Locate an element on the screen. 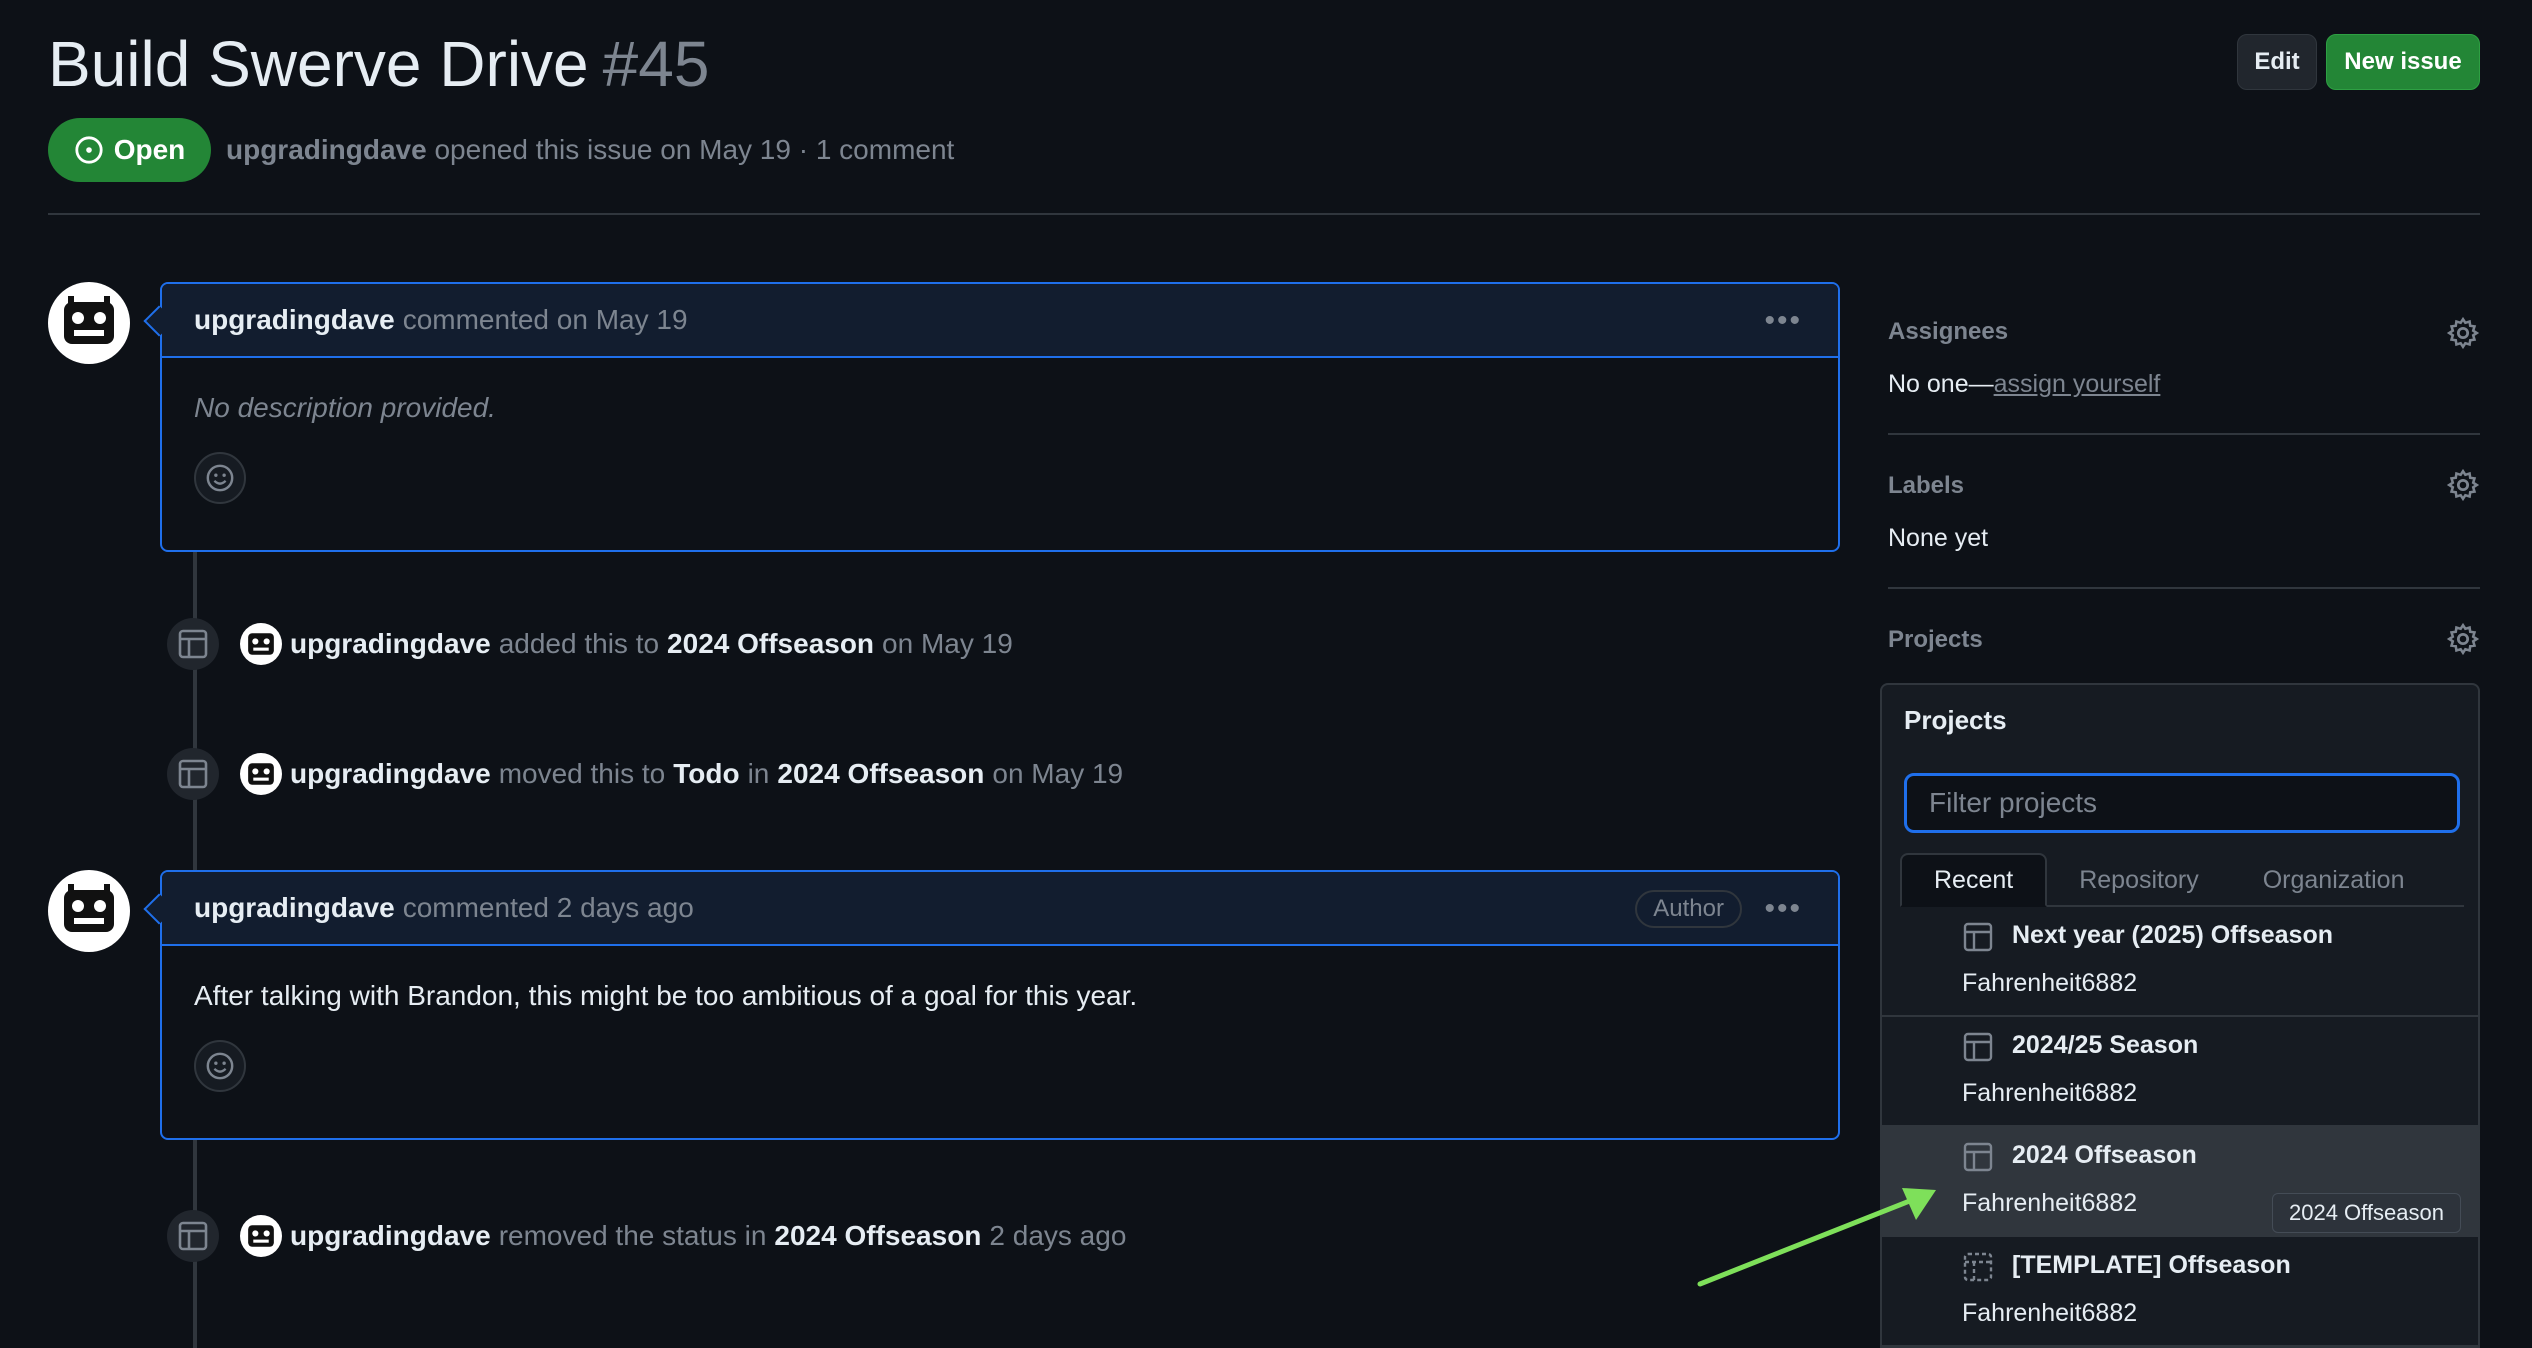  project-name: [TEMPLATE] Offseason is located at coordinates (2151, 1265).